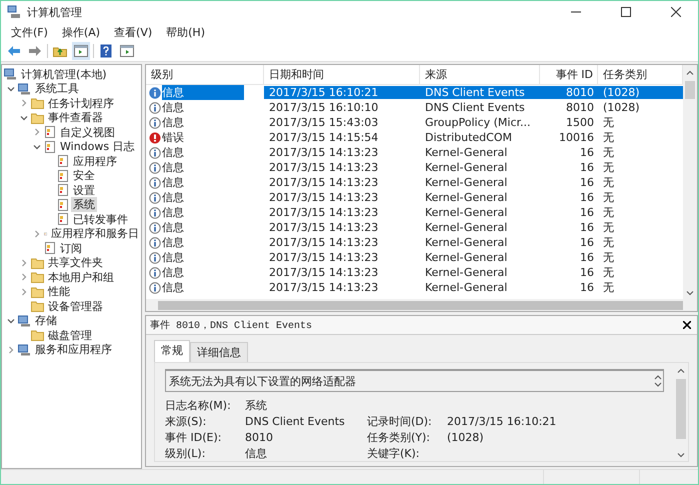  What do you see at coordinates (75, 262) in the screenshot?
I see `tree-item: 共享文件夹` at bounding box center [75, 262].